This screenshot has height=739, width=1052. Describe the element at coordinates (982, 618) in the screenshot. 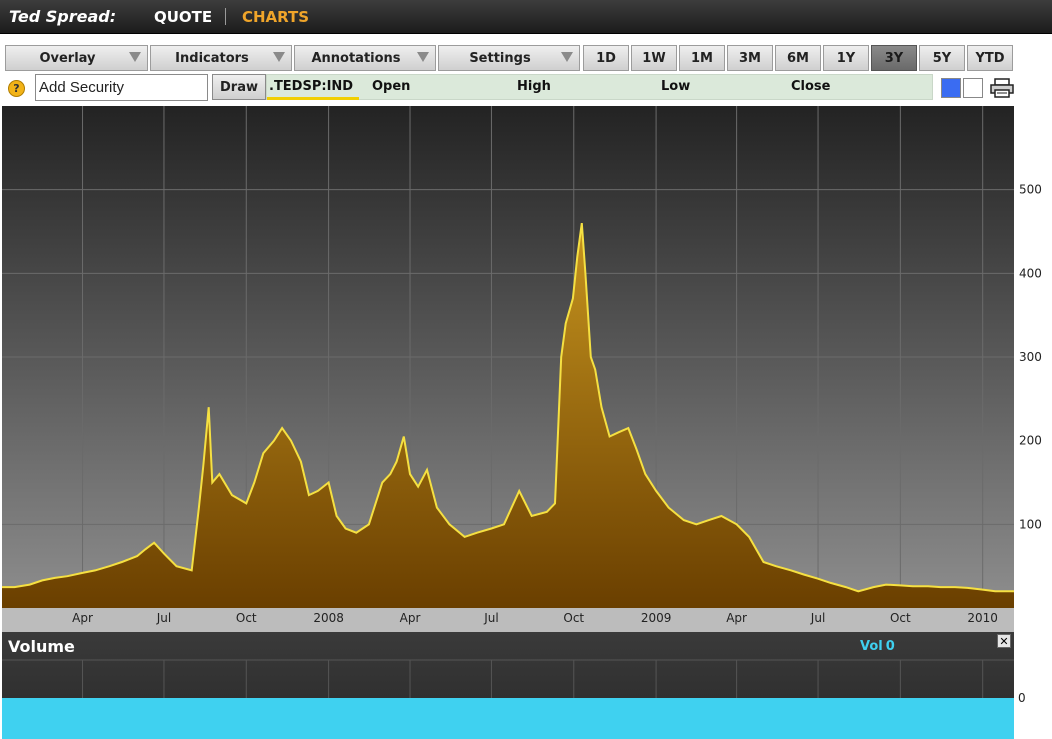

I see `x-tick-label: 2010` at that location.